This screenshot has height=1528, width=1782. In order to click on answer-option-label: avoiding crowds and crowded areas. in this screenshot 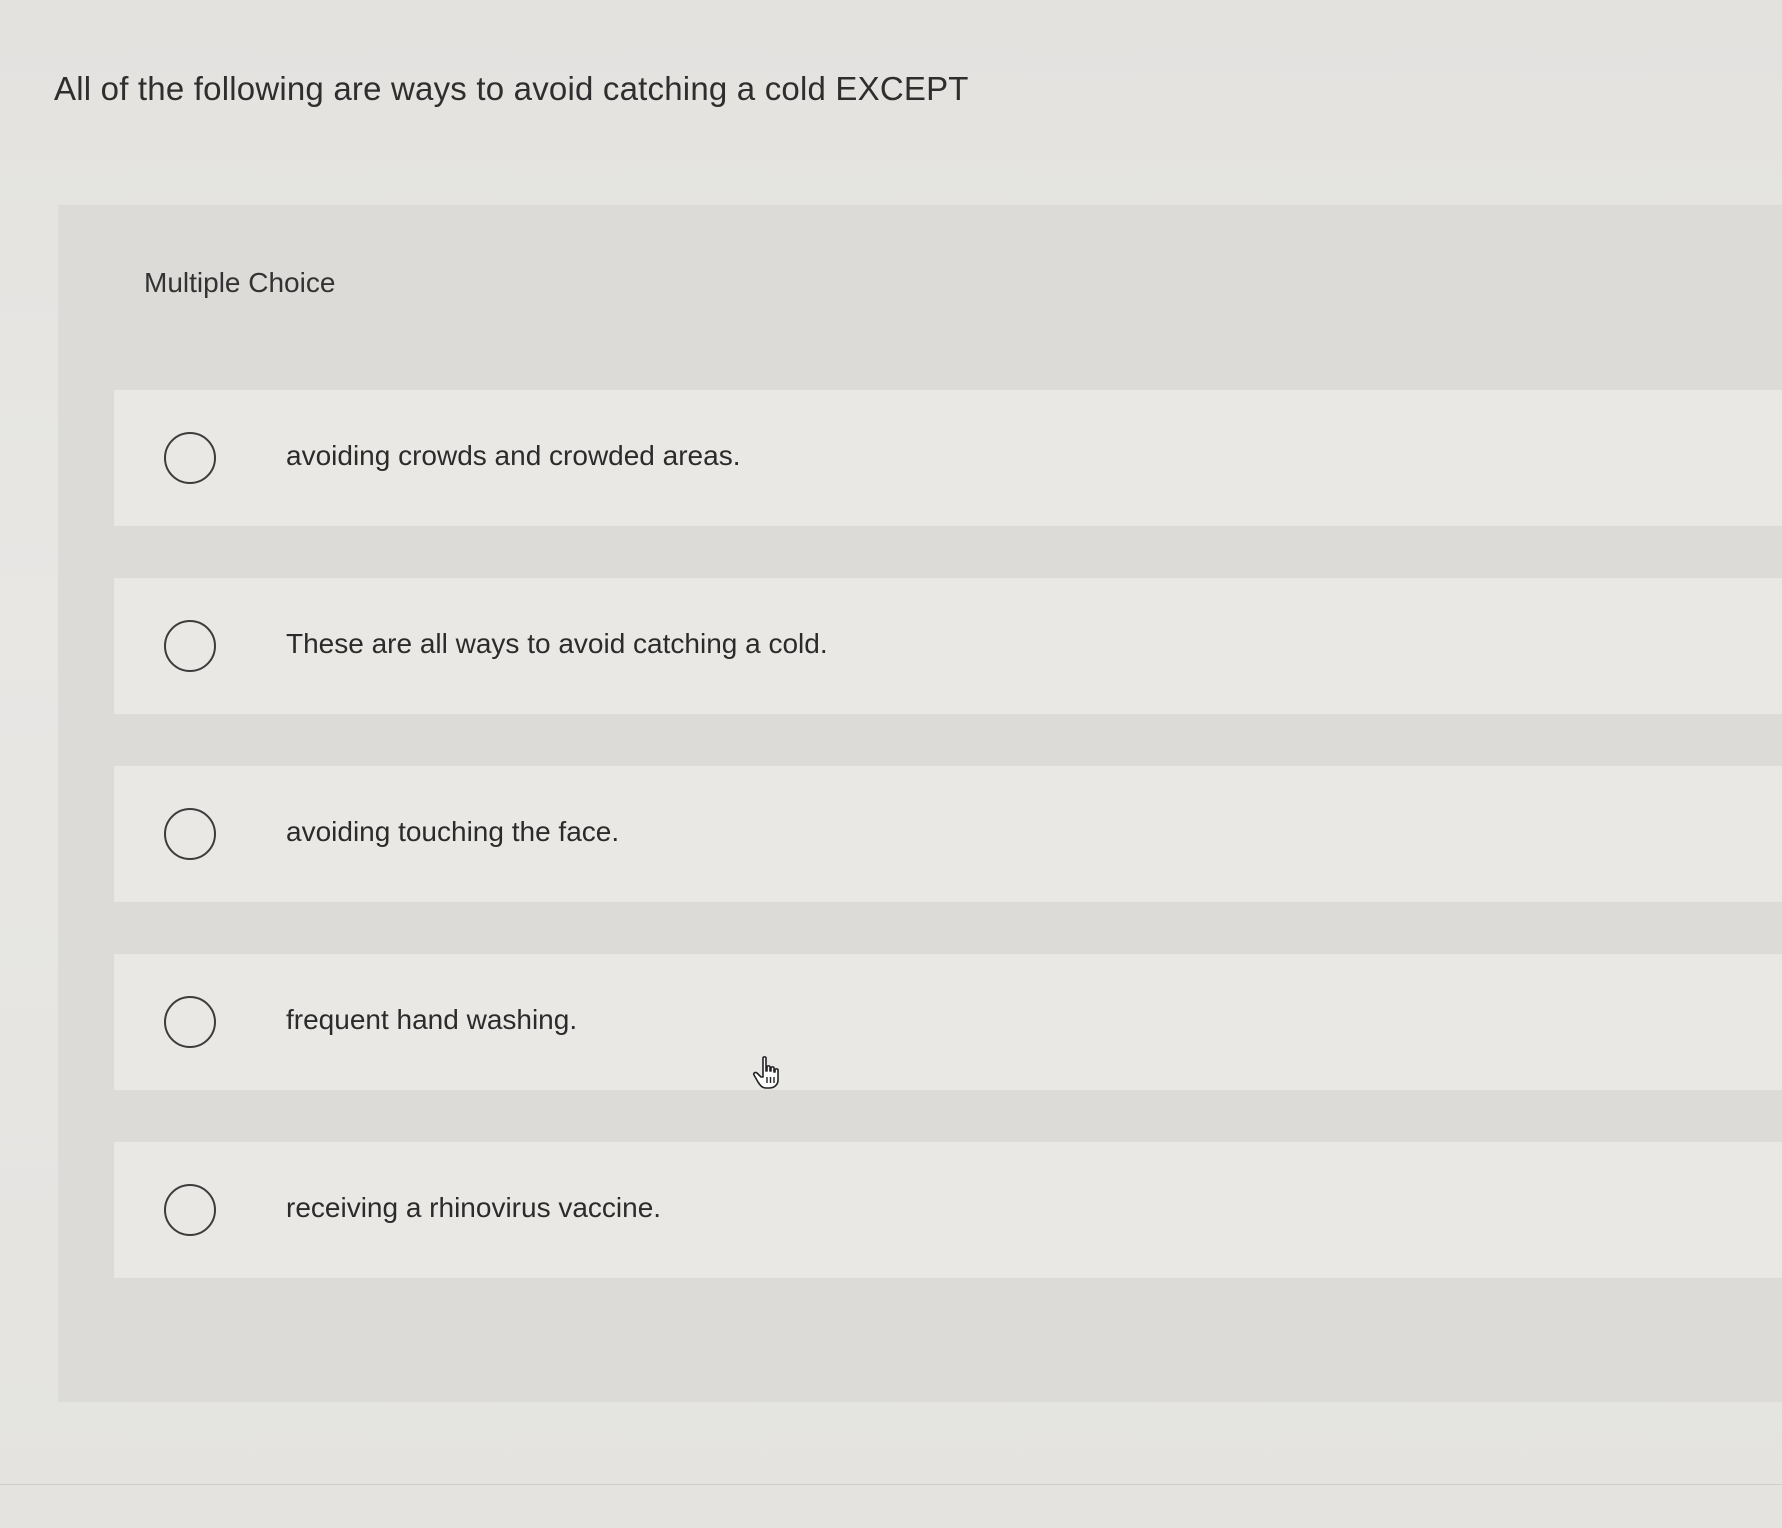, I will do `click(513, 455)`.